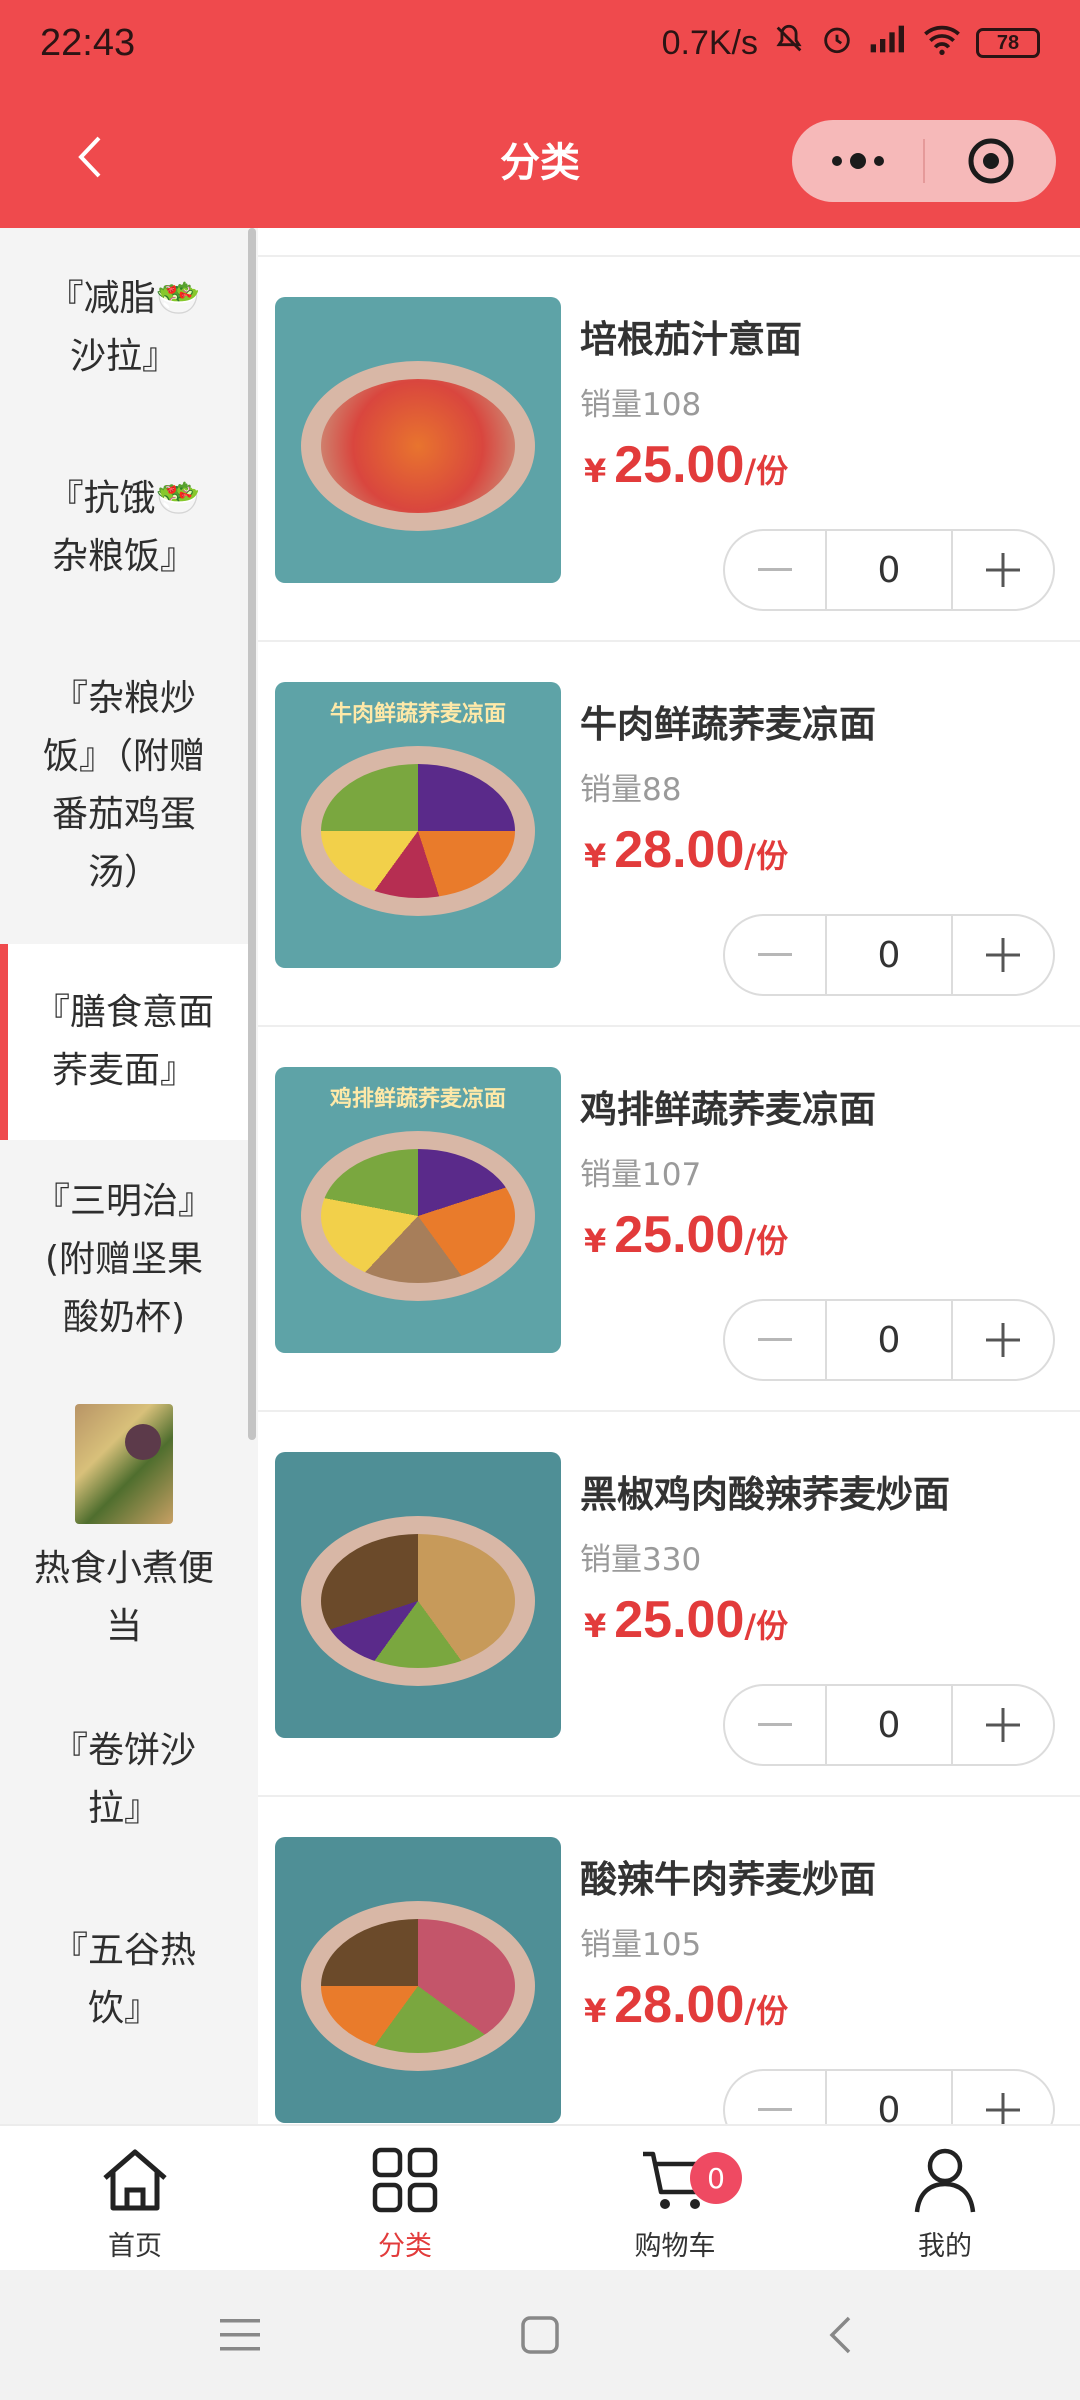  Describe the element at coordinates (691, 339) in the screenshot. I see `product-name: 培根茄汁意面` at that location.